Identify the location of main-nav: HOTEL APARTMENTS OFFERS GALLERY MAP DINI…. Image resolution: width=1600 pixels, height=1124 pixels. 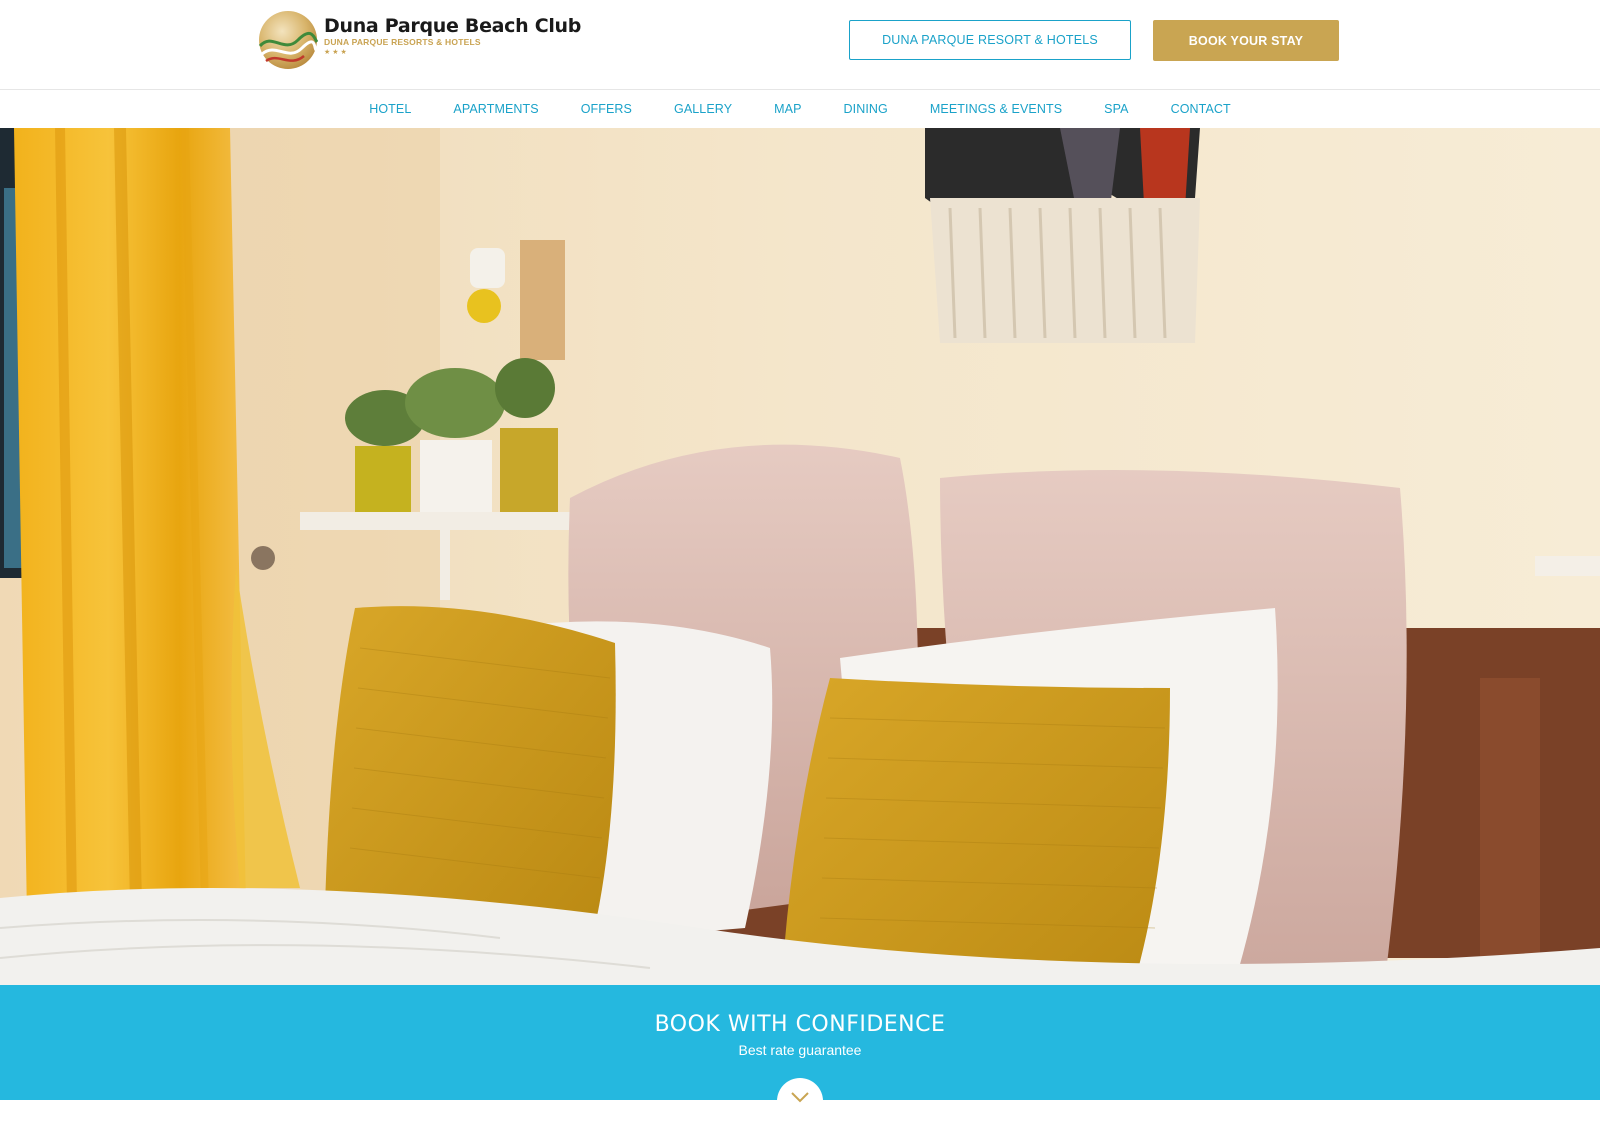
(800, 109).